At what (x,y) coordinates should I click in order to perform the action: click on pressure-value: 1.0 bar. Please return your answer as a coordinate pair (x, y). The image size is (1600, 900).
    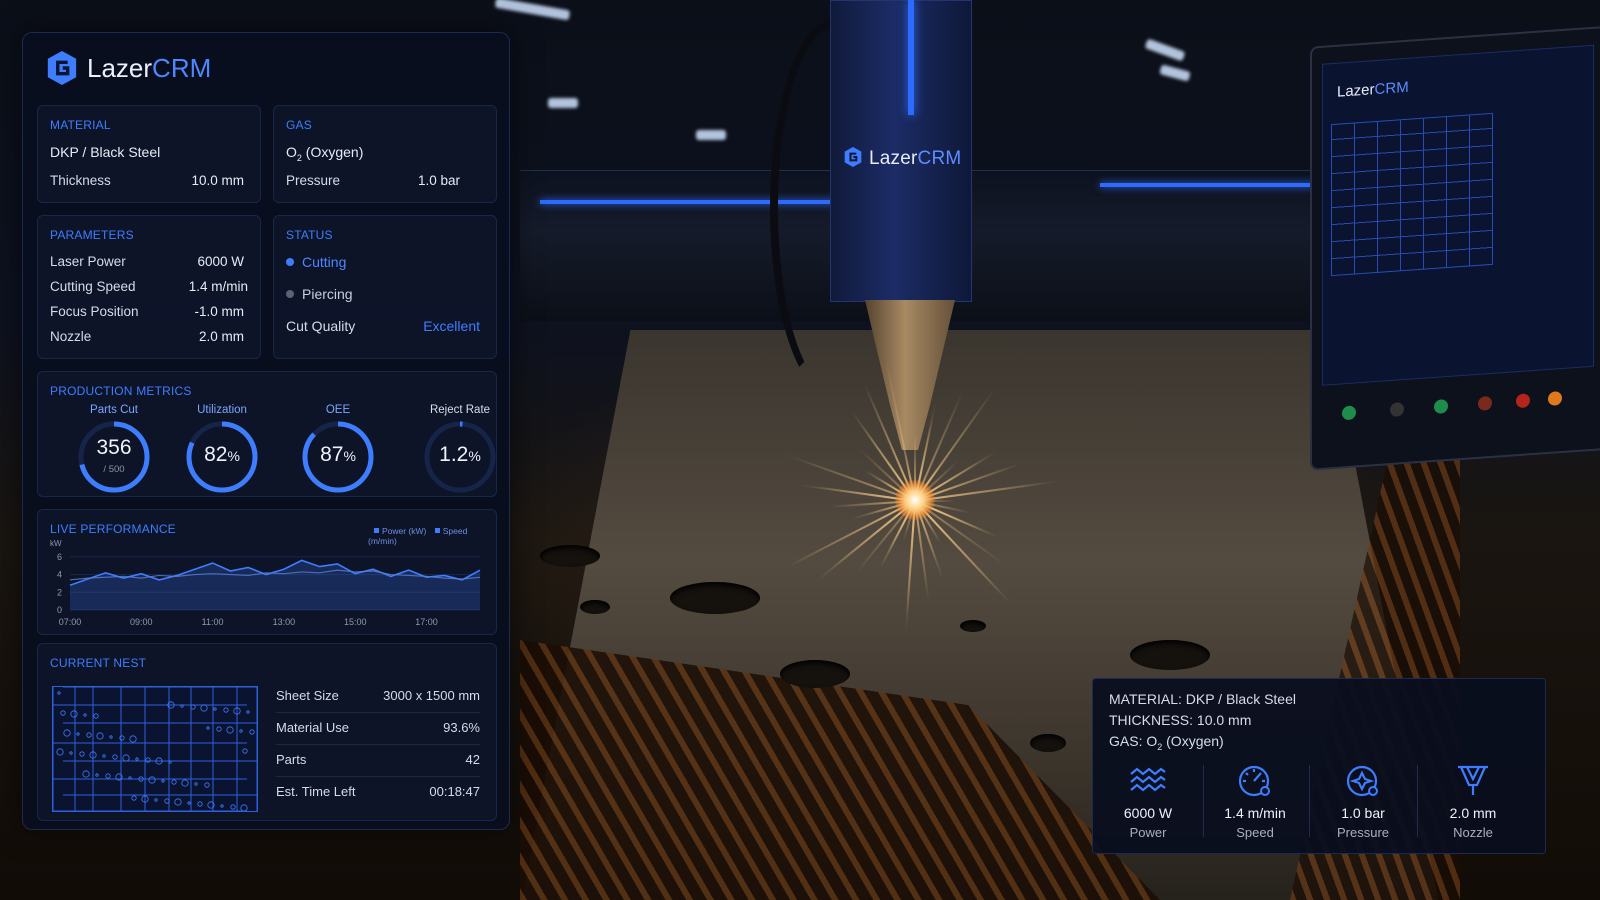
    Looking at the image, I should click on (438, 180).